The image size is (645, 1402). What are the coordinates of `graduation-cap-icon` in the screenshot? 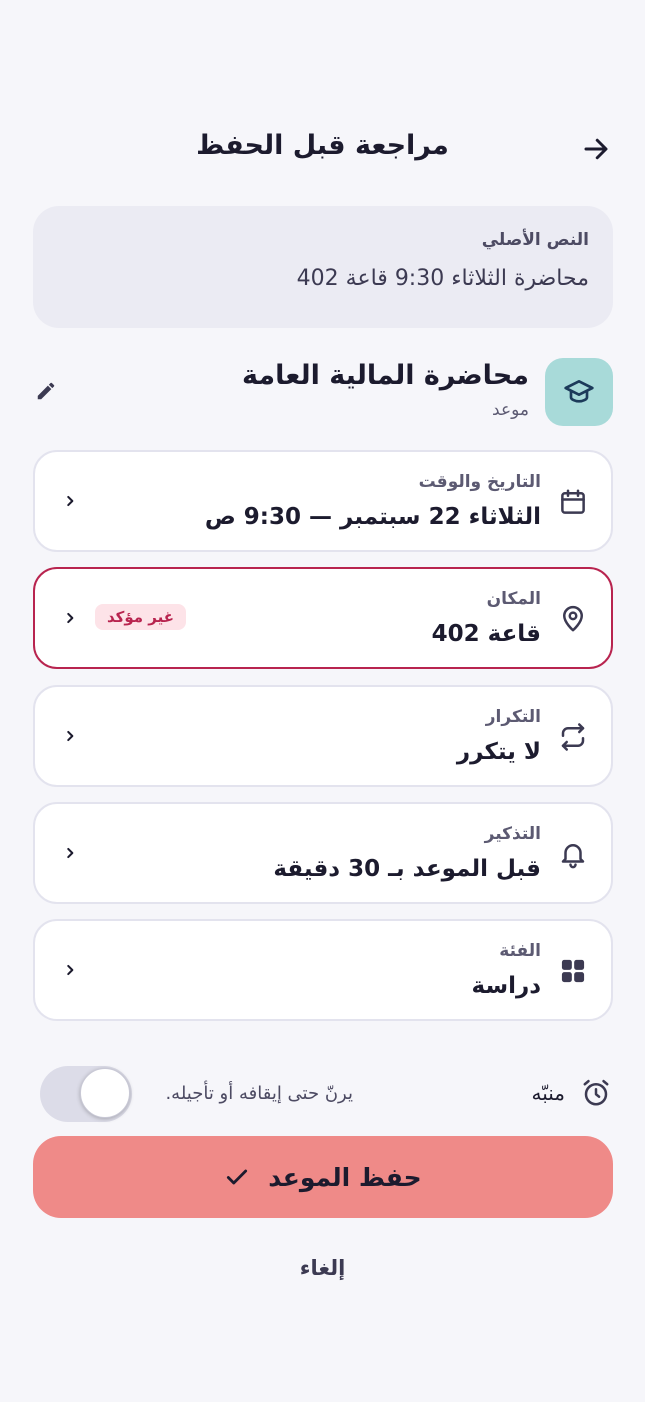 It's located at (579, 391).